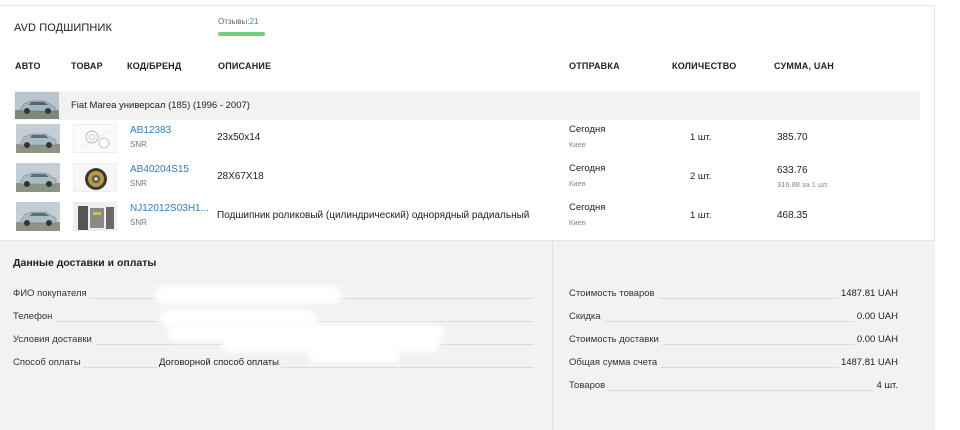  What do you see at coordinates (34, 316) in the screenshot?
I see `phone-label: Телефон` at bounding box center [34, 316].